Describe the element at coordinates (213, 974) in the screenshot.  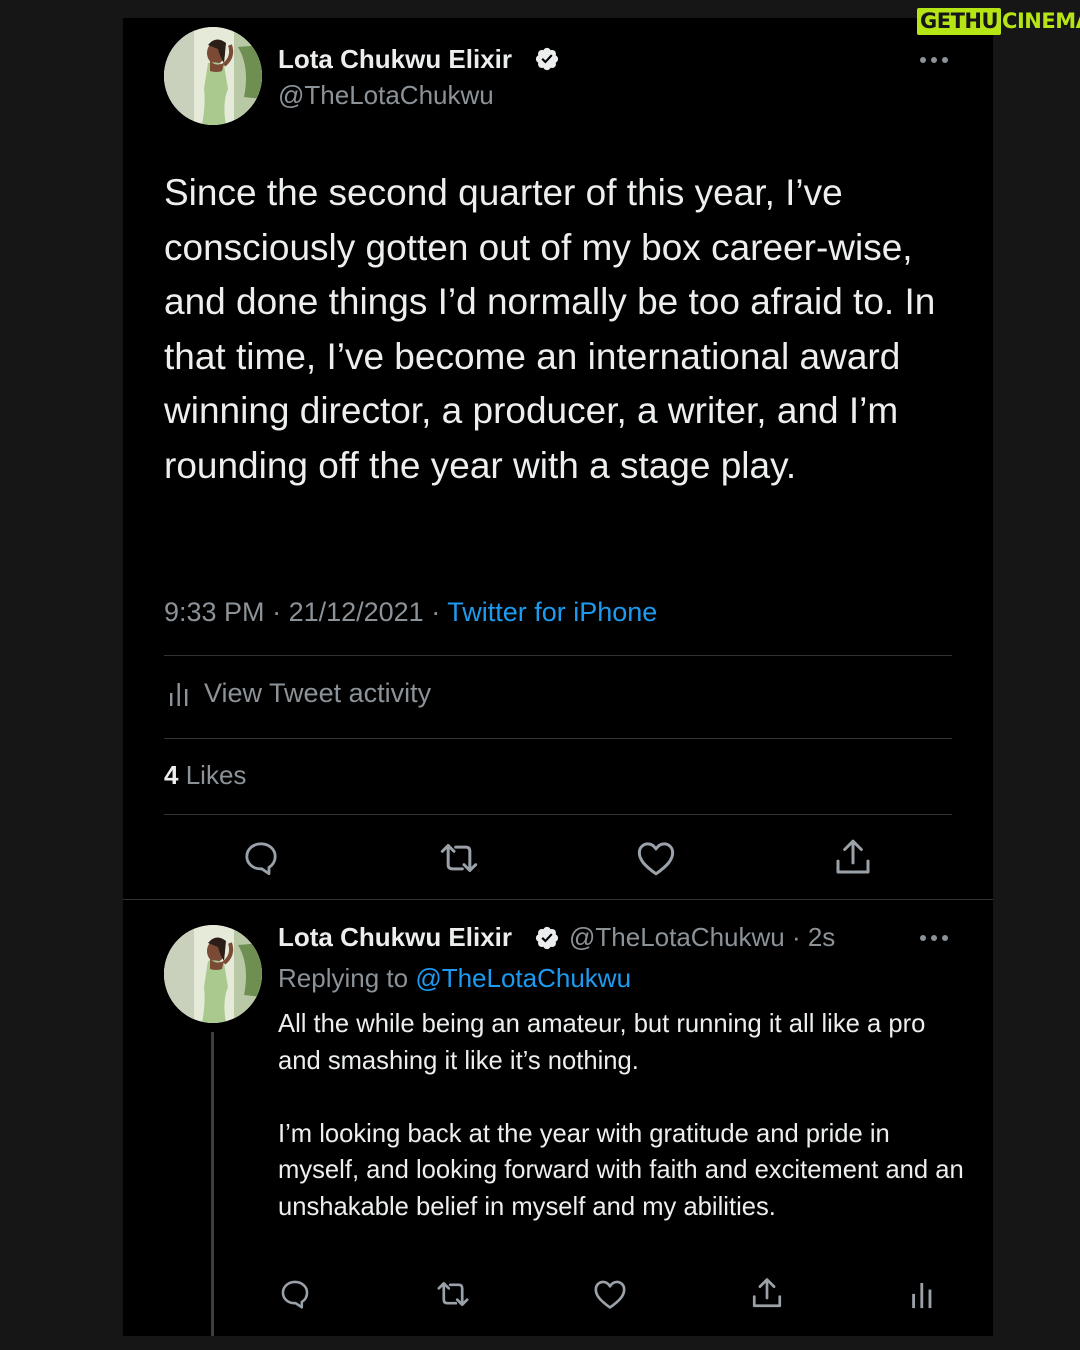
I see `reply-avatar` at that location.